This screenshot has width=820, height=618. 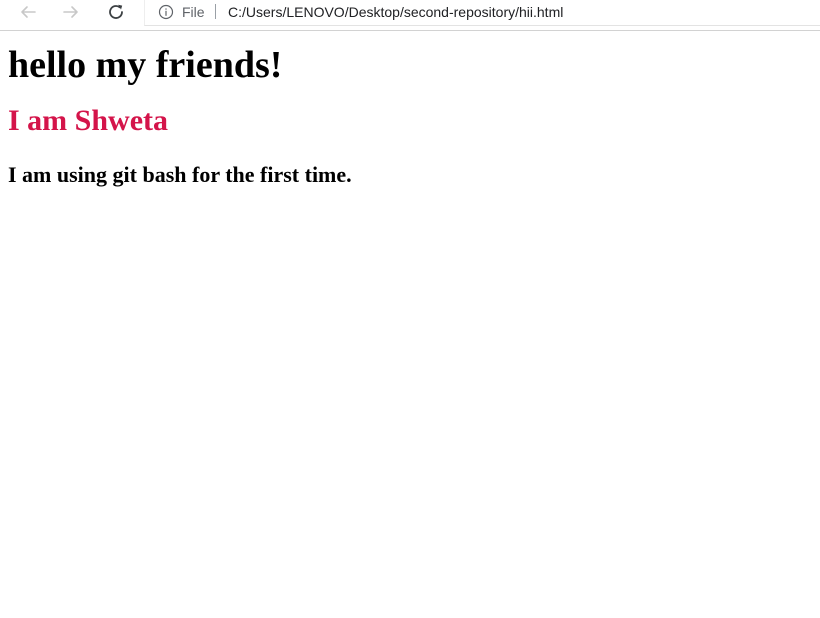 I want to click on reload-button, so click(x=116, y=12).